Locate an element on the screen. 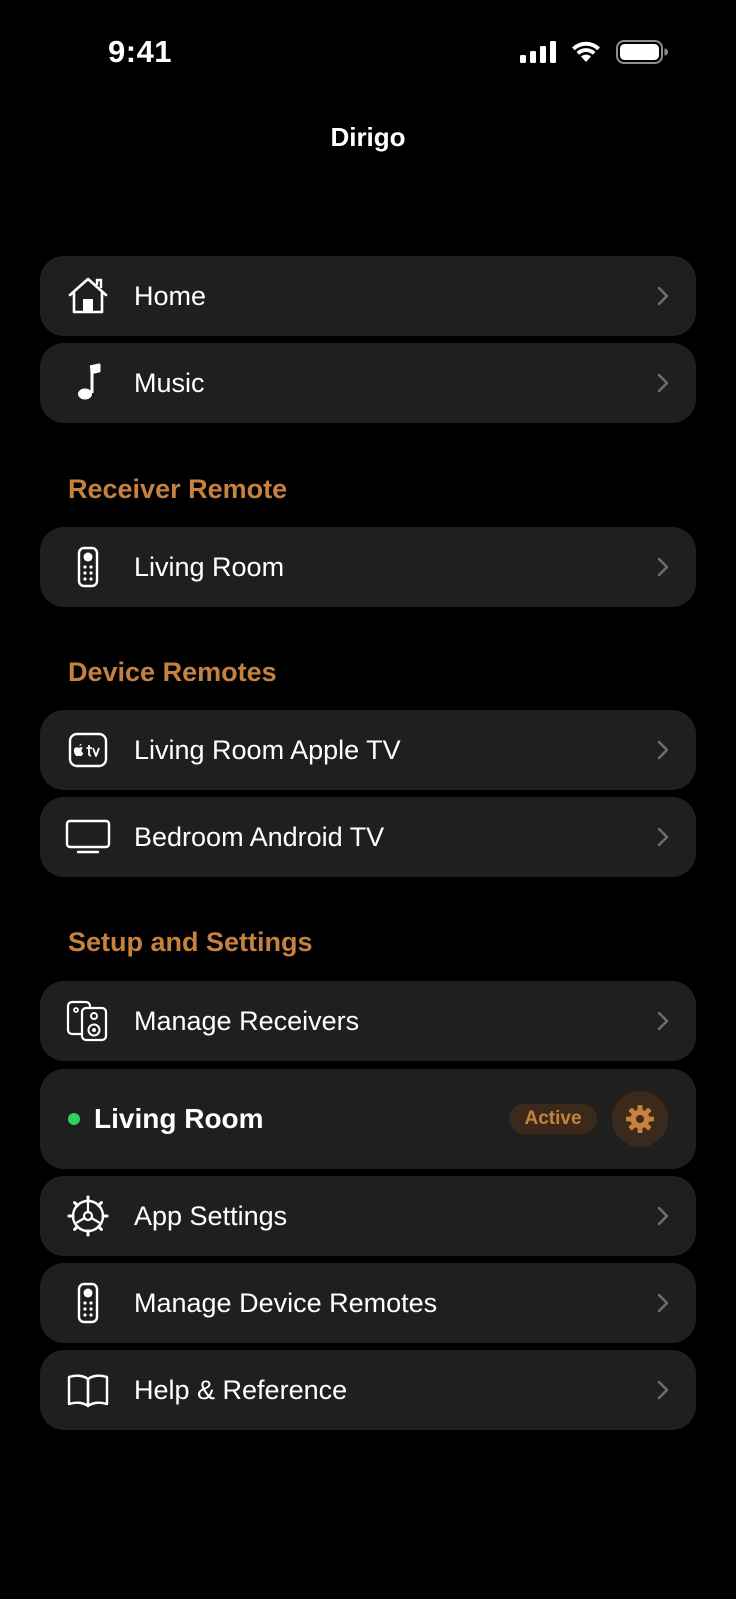  menu-item-label: Help & Reference is located at coordinates (241, 1389).